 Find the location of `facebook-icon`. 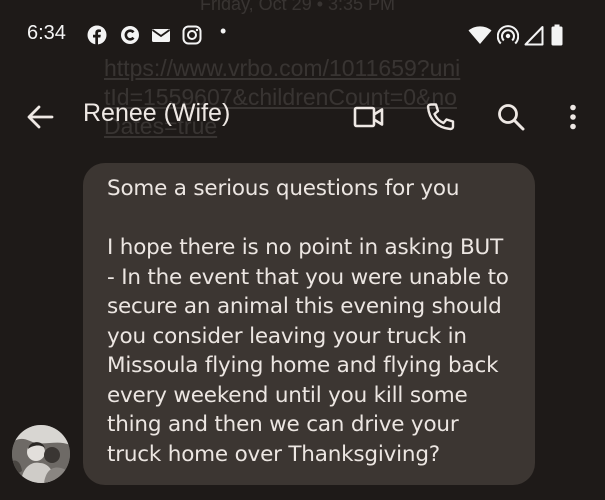

facebook-icon is located at coordinates (97, 35).